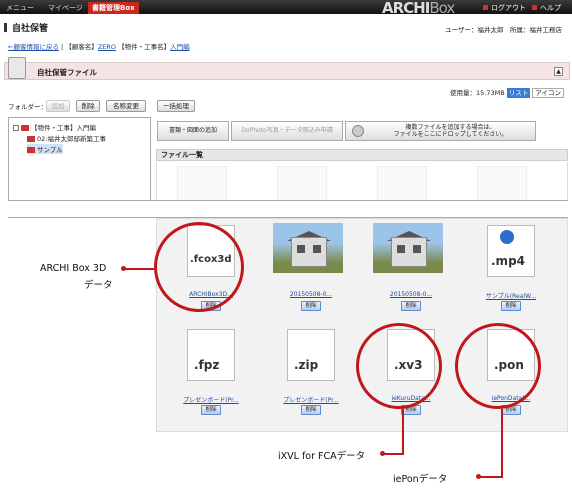 The height and width of the screenshot is (493, 572). What do you see at coordinates (107, 47) in the screenshot?
I see `client-link: ZERO` at bounding box center [107, 47].